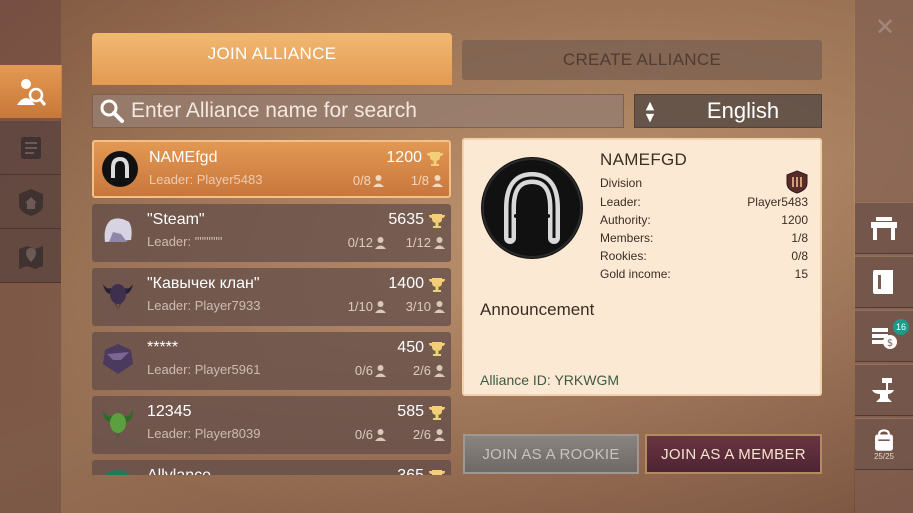 This screenshot has width=913, height=513. I want to click on alliance-row: 12345 Leader: Player8039 585 0/6 2/6, so click(271, 425).